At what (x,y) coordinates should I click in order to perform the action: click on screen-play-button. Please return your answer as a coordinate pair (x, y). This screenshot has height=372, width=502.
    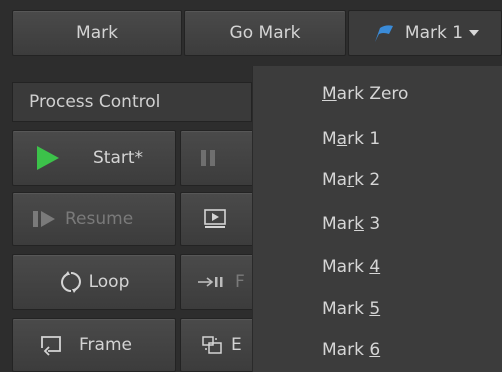
    Looking at the image, I should click on (220, 219).